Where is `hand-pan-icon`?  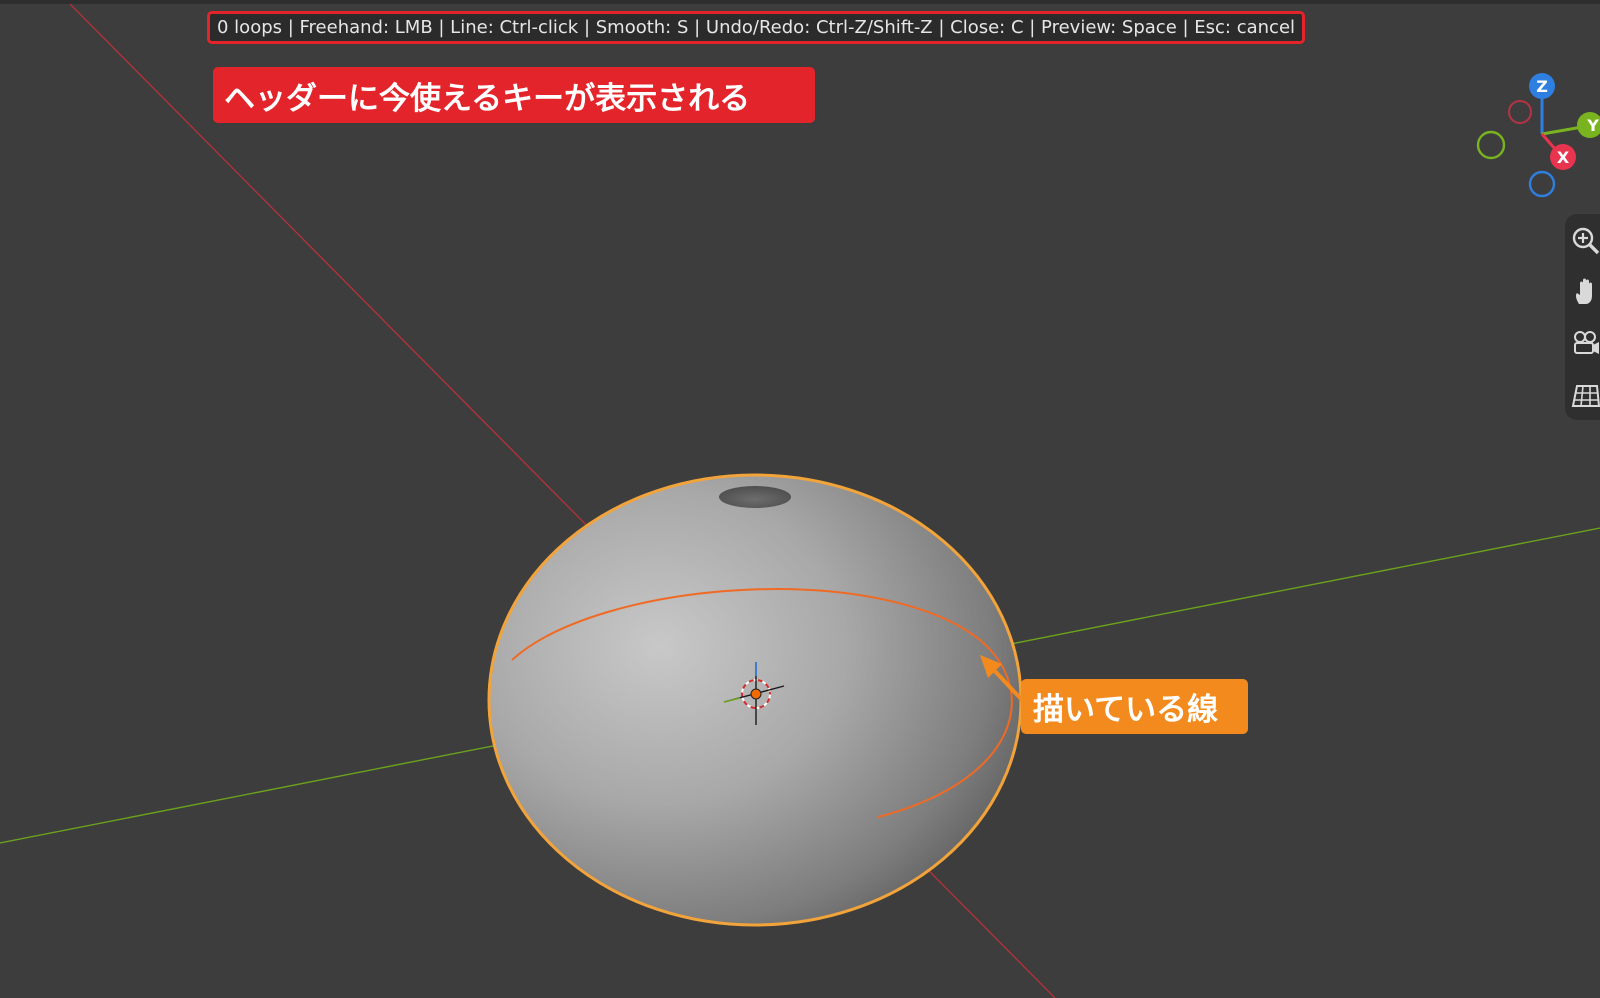 hand-pan-icon is located at coordinates (1583, 291).